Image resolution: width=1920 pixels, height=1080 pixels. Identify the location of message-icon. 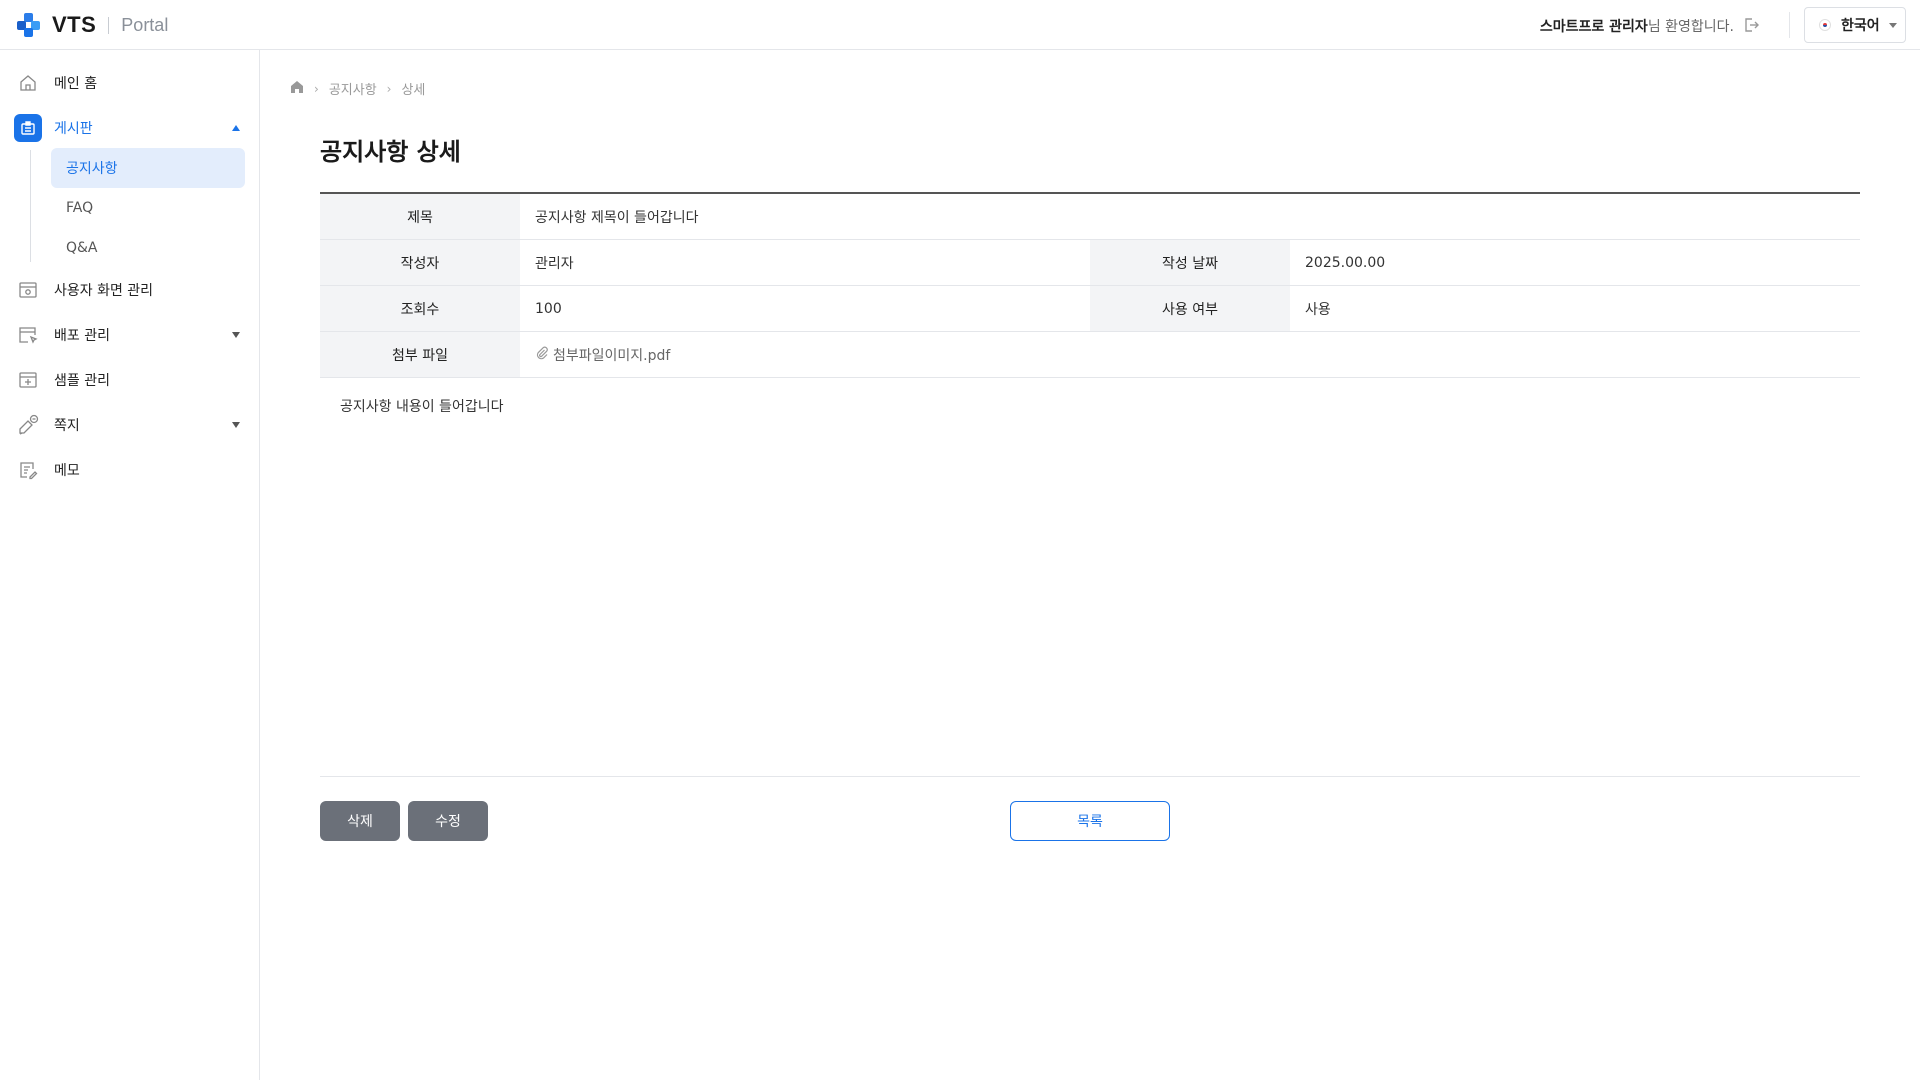
(28, 425).